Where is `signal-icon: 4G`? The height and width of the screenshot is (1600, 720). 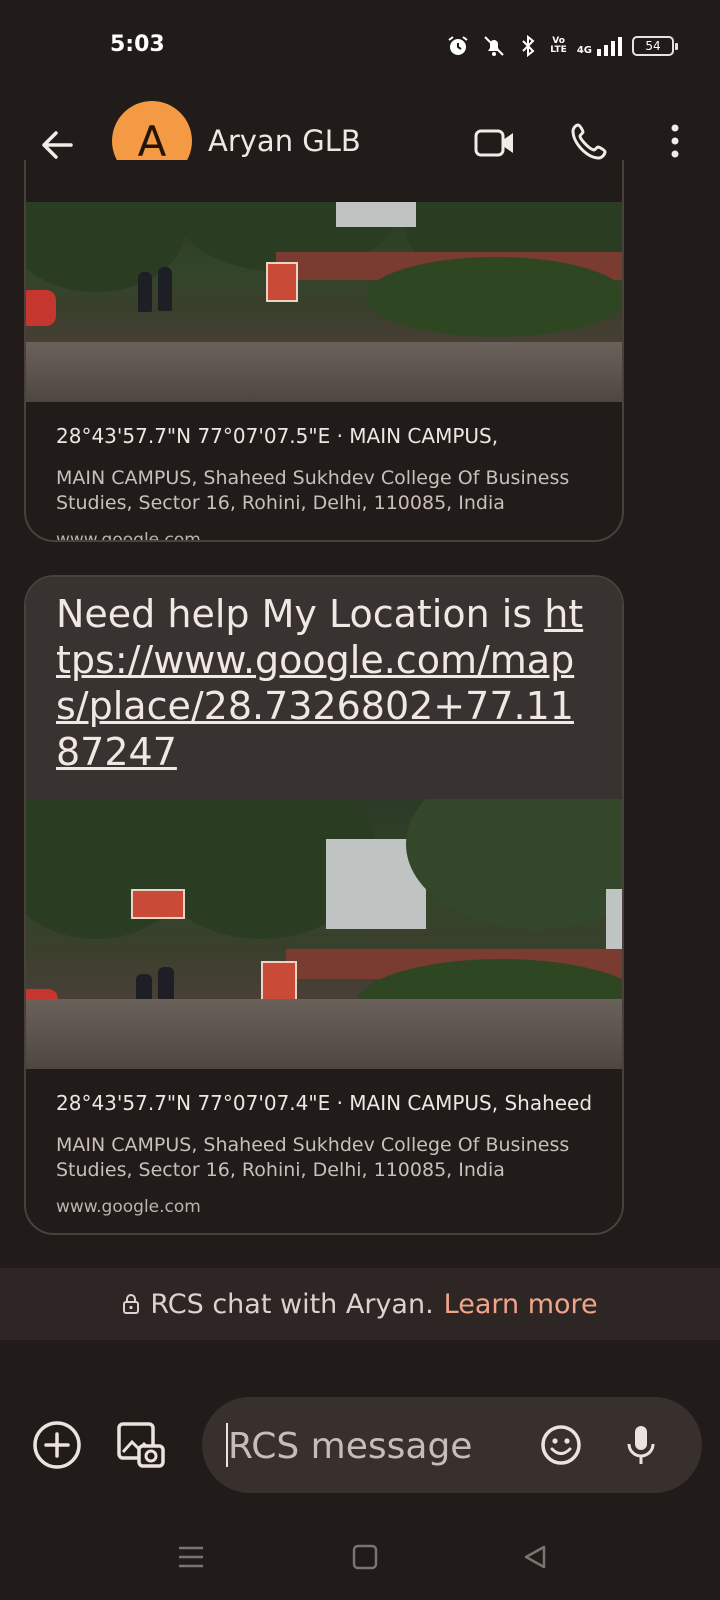 signal-icon: 4G is located at coordinates (599, 46).